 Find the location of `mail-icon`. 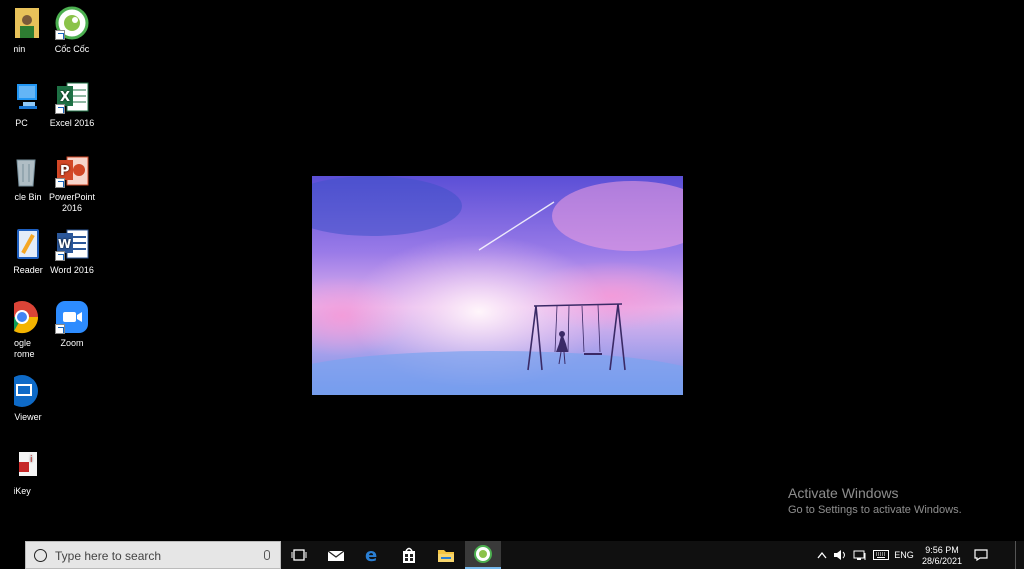

mail-icon is located at coordinates (336, 555).